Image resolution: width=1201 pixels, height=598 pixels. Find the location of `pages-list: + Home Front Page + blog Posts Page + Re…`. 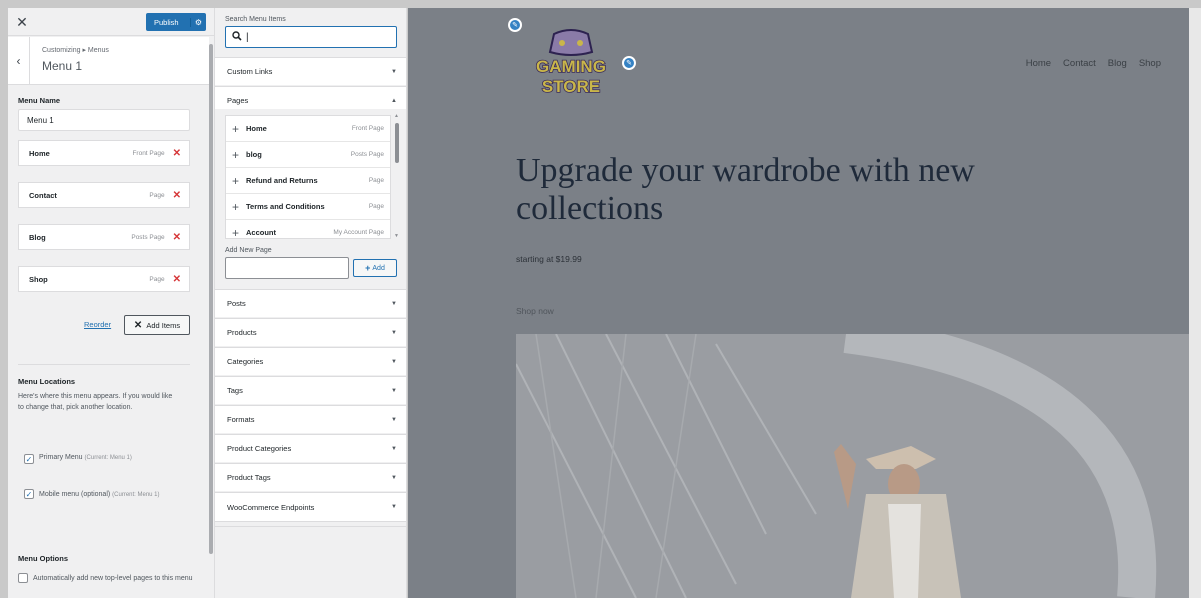

pages-list: + Home Front Page + blog Posts Page + Re… is located at coordinates (308, 177).